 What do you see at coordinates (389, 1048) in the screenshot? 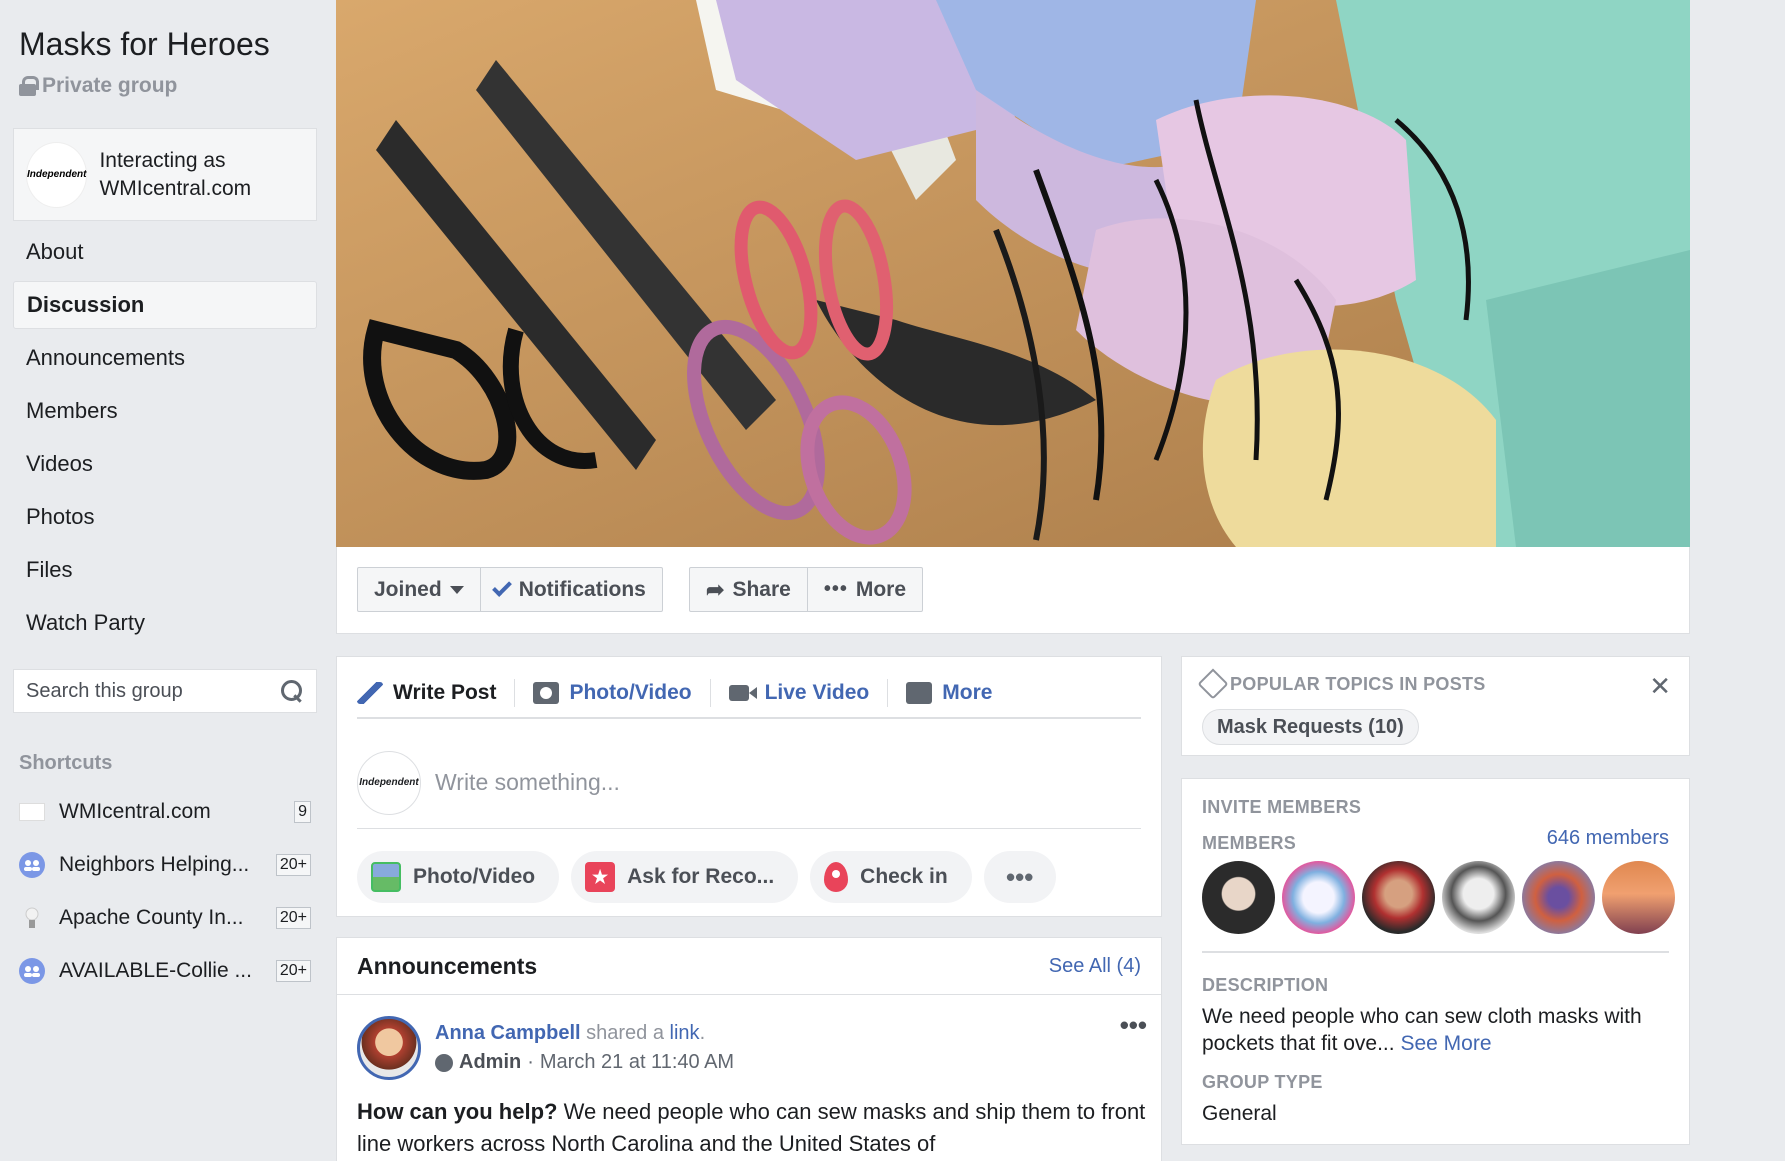
I see `author-avatar` at bounding box center [389, 1048].